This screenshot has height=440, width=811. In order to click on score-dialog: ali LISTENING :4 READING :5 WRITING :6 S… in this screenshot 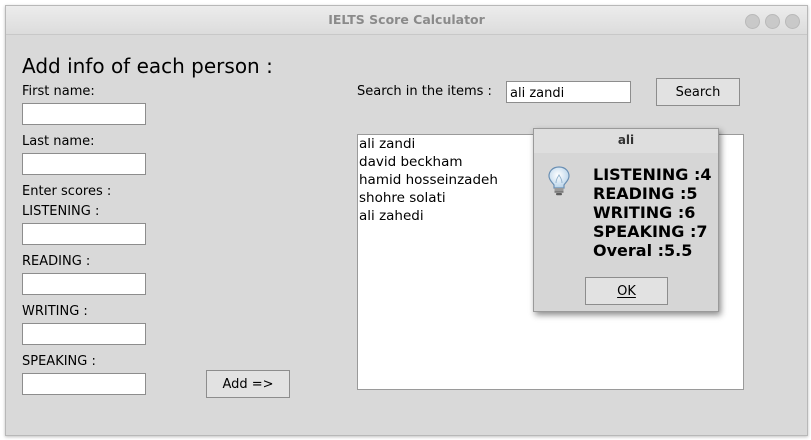, I will do `click(626, 220)`.